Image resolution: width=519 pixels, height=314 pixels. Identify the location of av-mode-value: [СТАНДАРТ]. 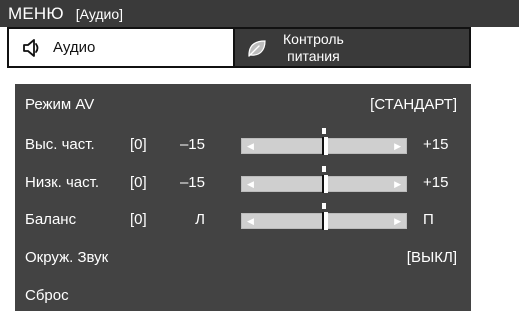
(413, 104).